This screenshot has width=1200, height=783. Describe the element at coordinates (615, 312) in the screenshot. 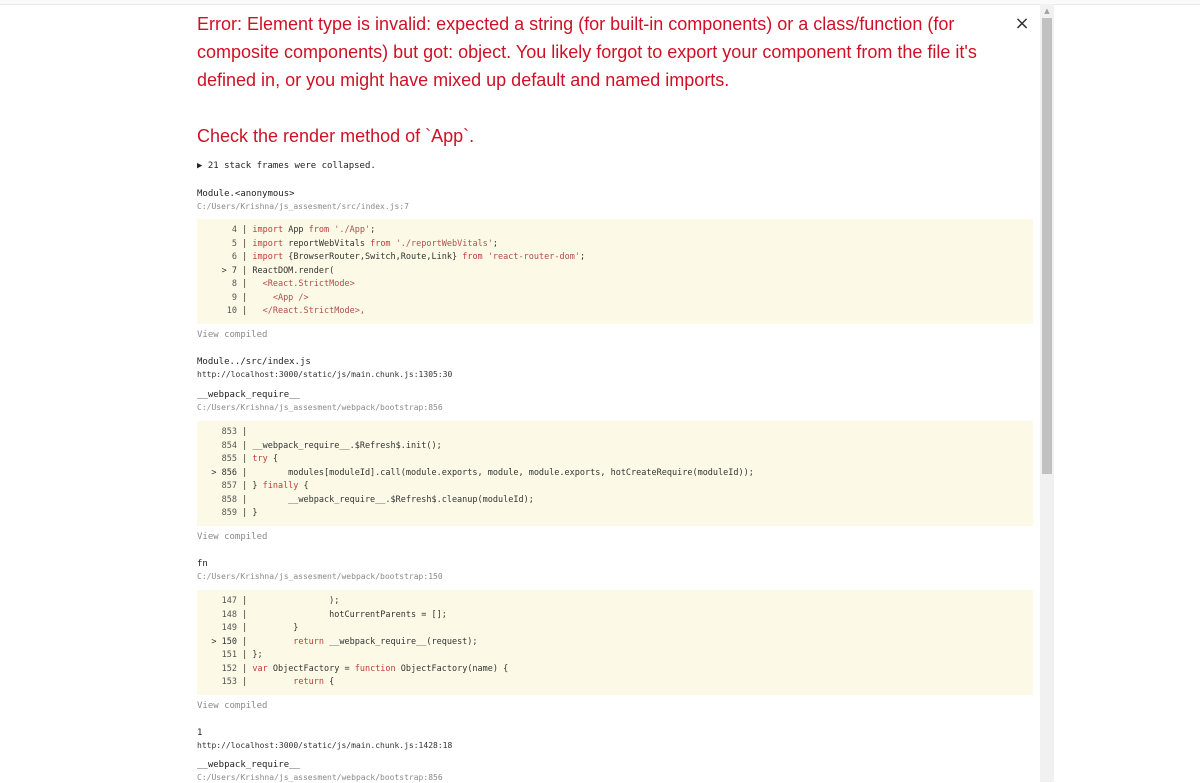

I see `code-line: 10 | </React.StrictMode>,` at that location.